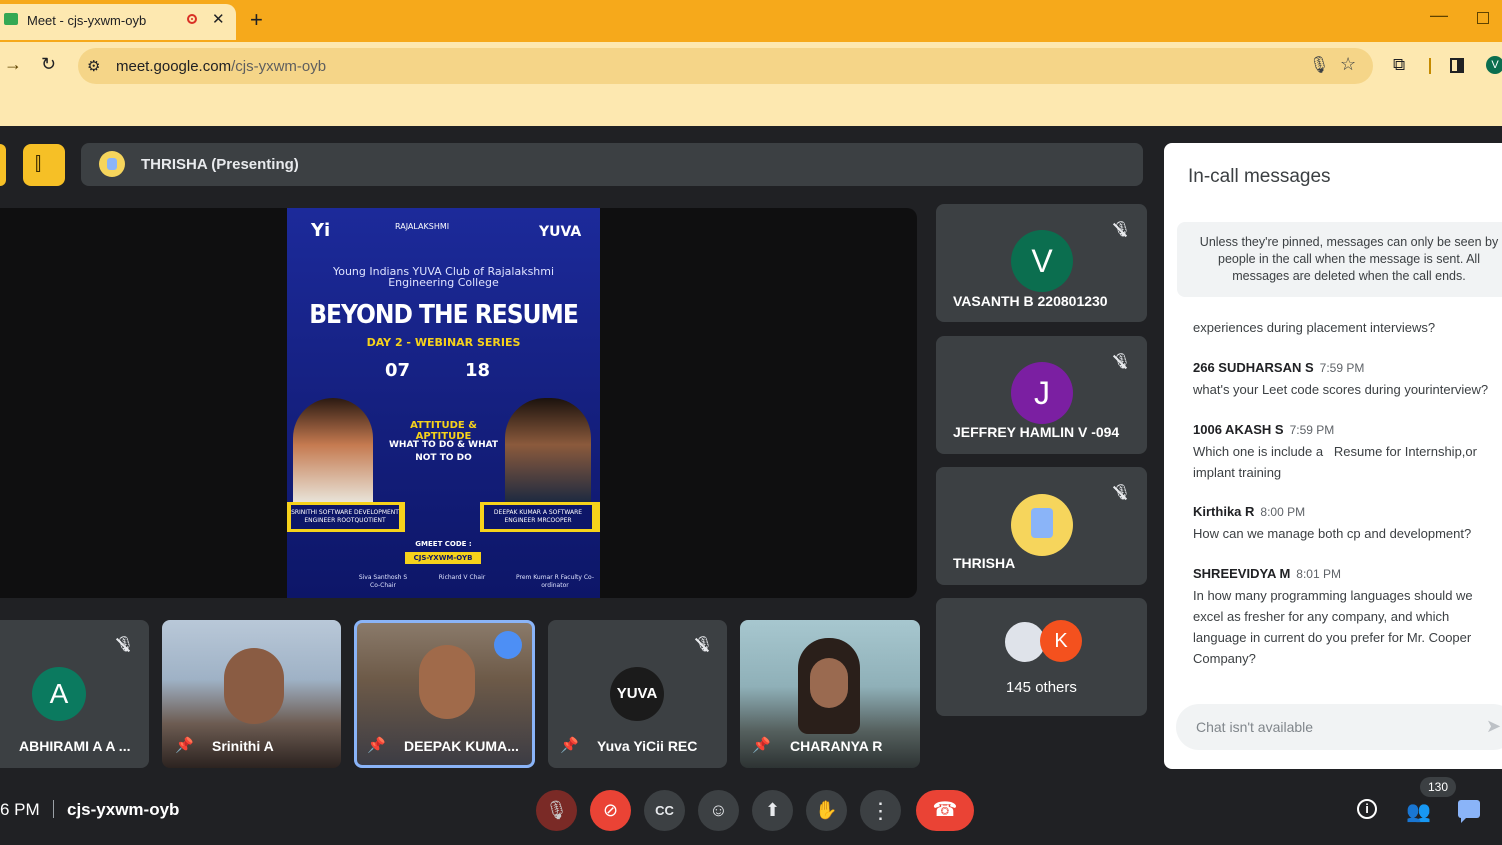 This screenshot has width=1502, height=845. I want to click on recording-icon, so click(192, 19).